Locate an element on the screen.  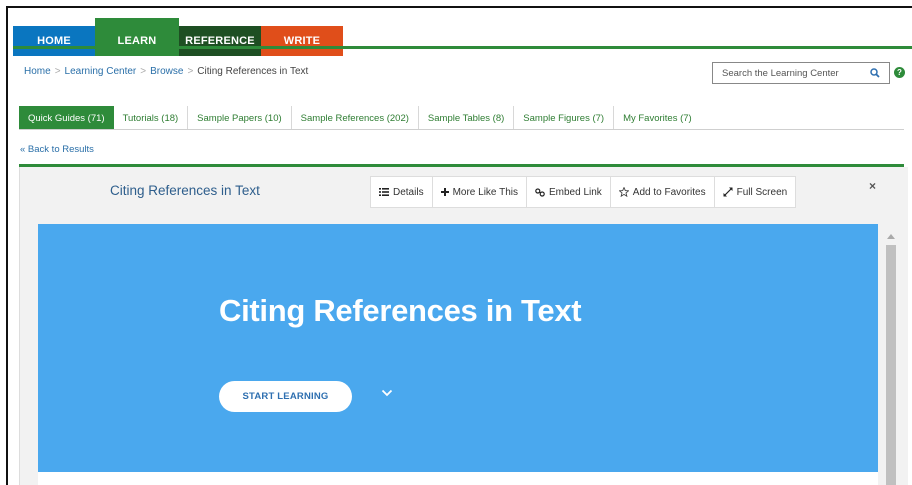
search-box is located at coordinates (801, 73).